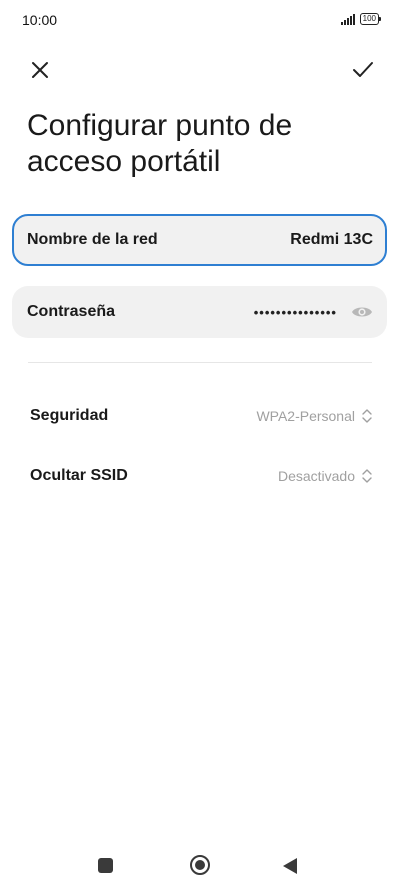 The width and height of the screenshot is (401, 892). I want to click on network-name-field: Nombre de la red Redmi 13C, so click(199, 240).